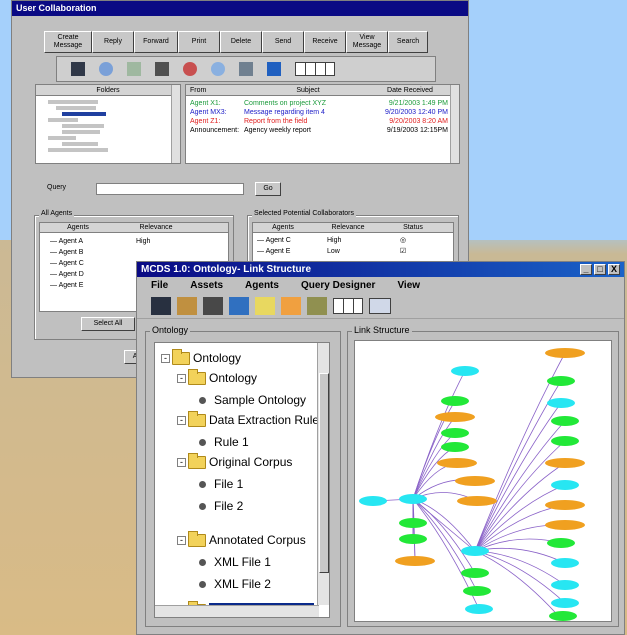  I want to click on search-icon, so click(239, 305).